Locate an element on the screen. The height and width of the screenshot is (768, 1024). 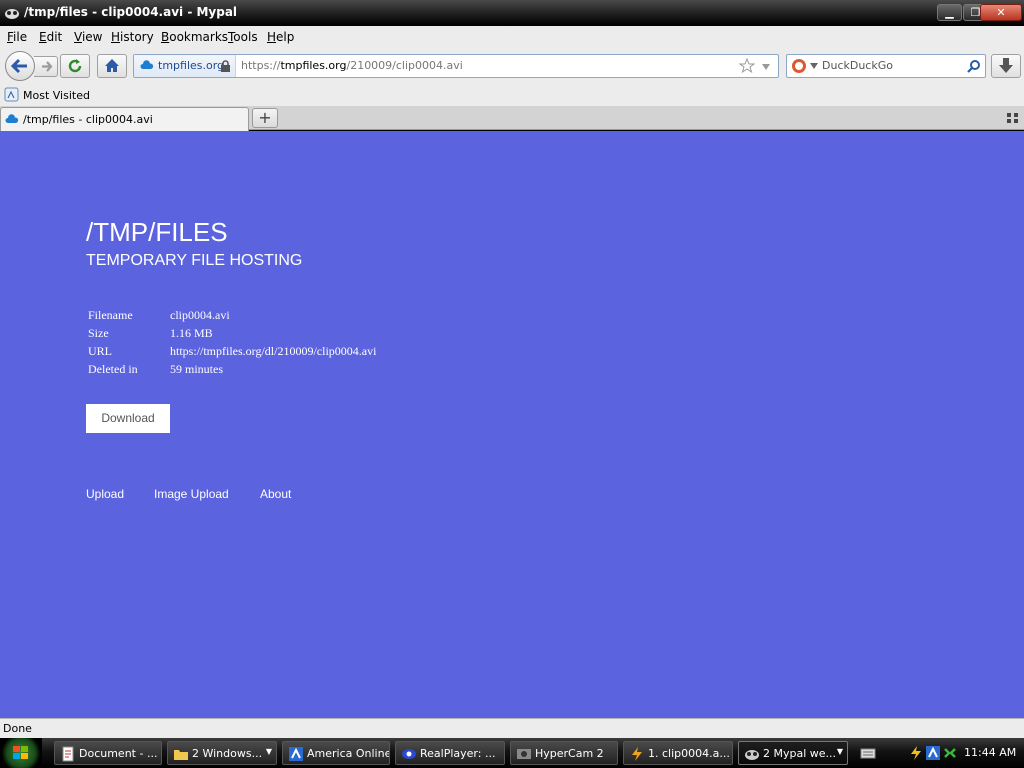
table-row: Deleted in 59 minutes is located at coordinates (232, 369).